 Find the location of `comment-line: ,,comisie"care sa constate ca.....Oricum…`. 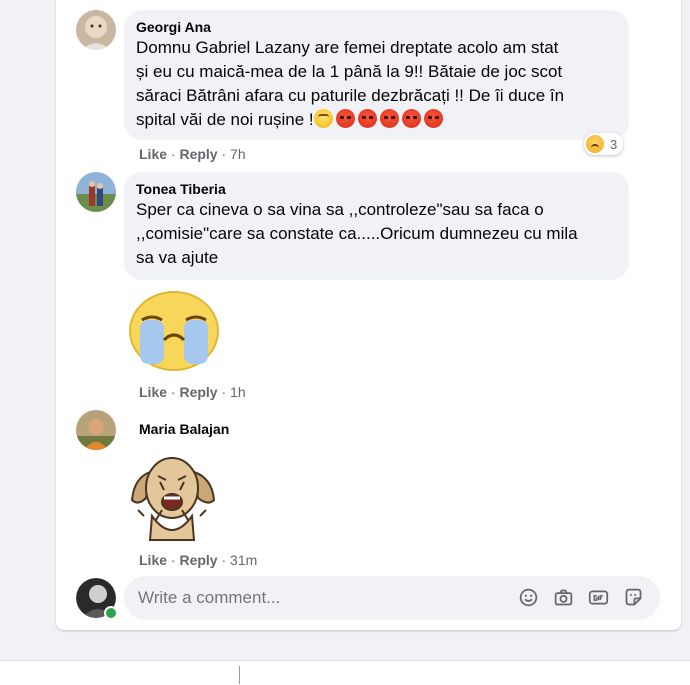

comment-line: ,,comisie"care sa constate ca.....Oricum… is located at coordinates (357, 233).